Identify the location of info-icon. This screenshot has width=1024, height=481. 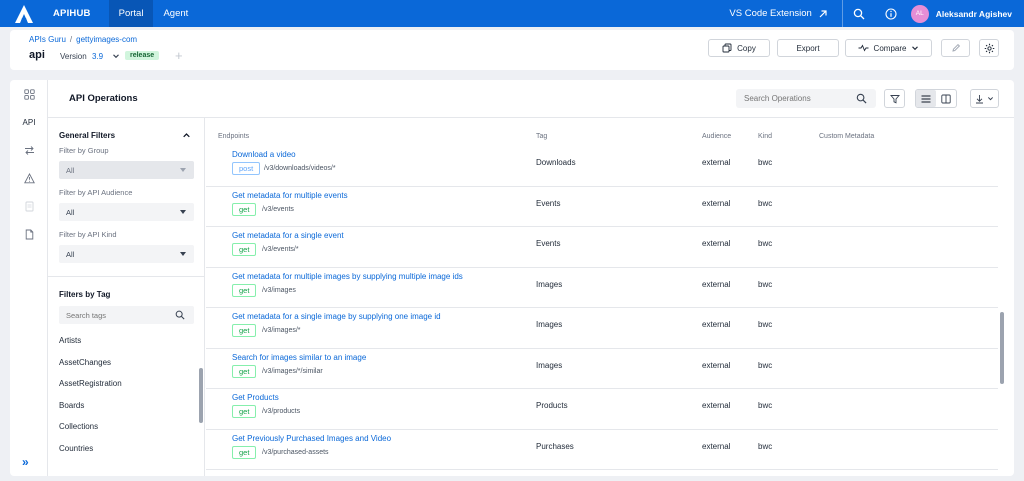
(891, 13).